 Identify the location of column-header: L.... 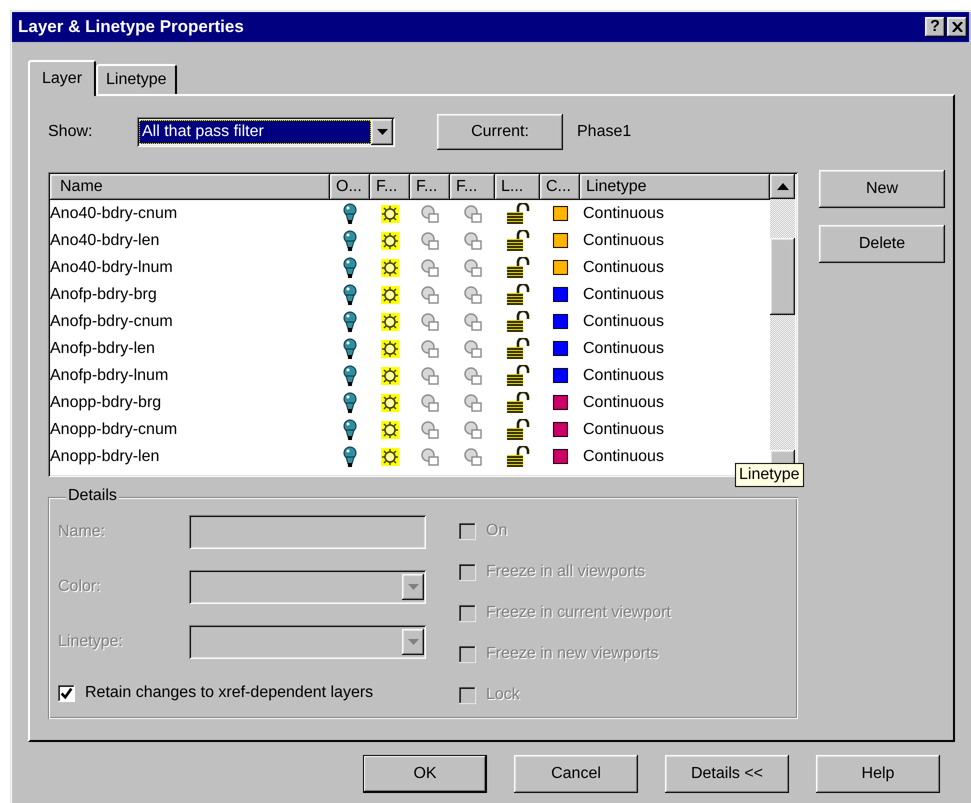
(517, 187).